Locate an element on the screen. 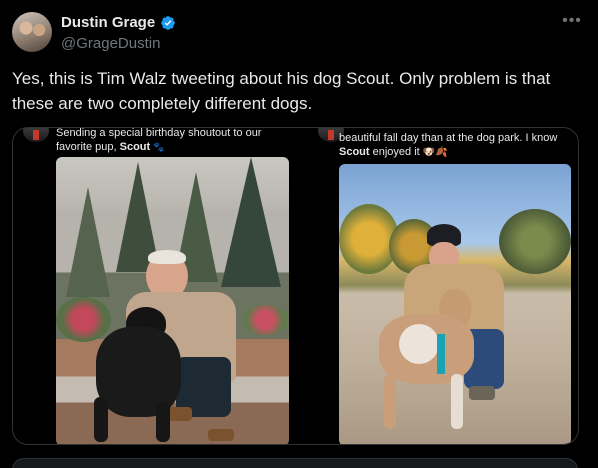  more-options-icon: ••• is located at coordinates (572, 23).